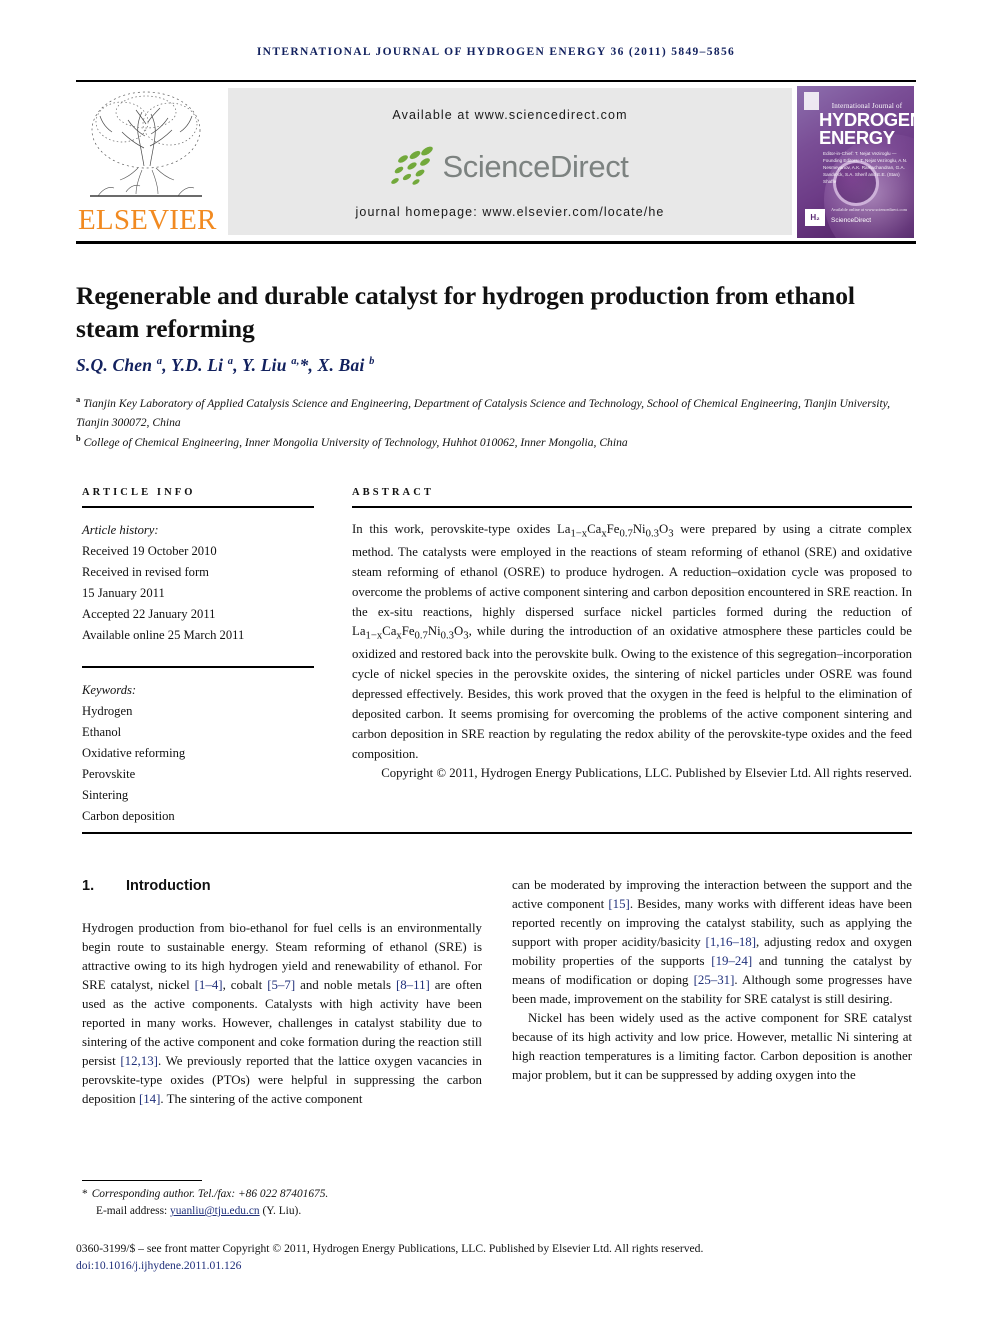 Image resolution: width=992 pixels, height=1323 pixels. I want to click on cover-title-line2: ENERGY, so click(857, 137).